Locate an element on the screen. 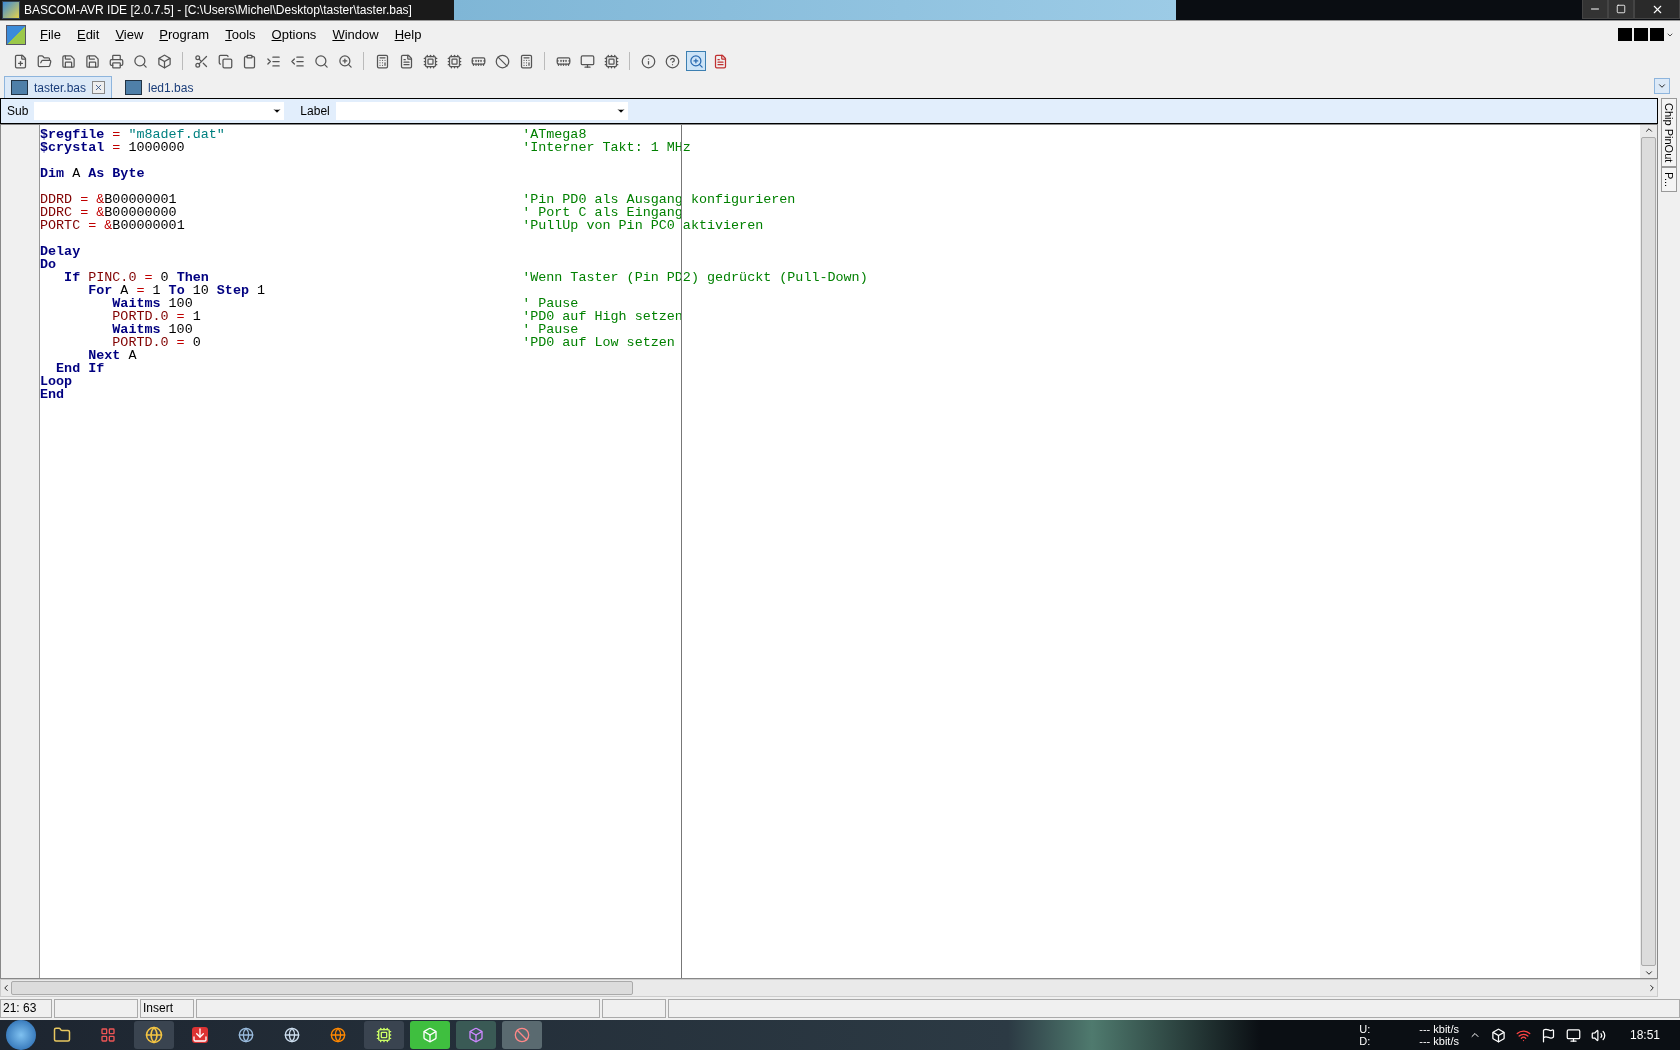 This screenshot has width=1680, height=1050. code-line: PORTD.0 = 0 is located at coordinates (156, 342).